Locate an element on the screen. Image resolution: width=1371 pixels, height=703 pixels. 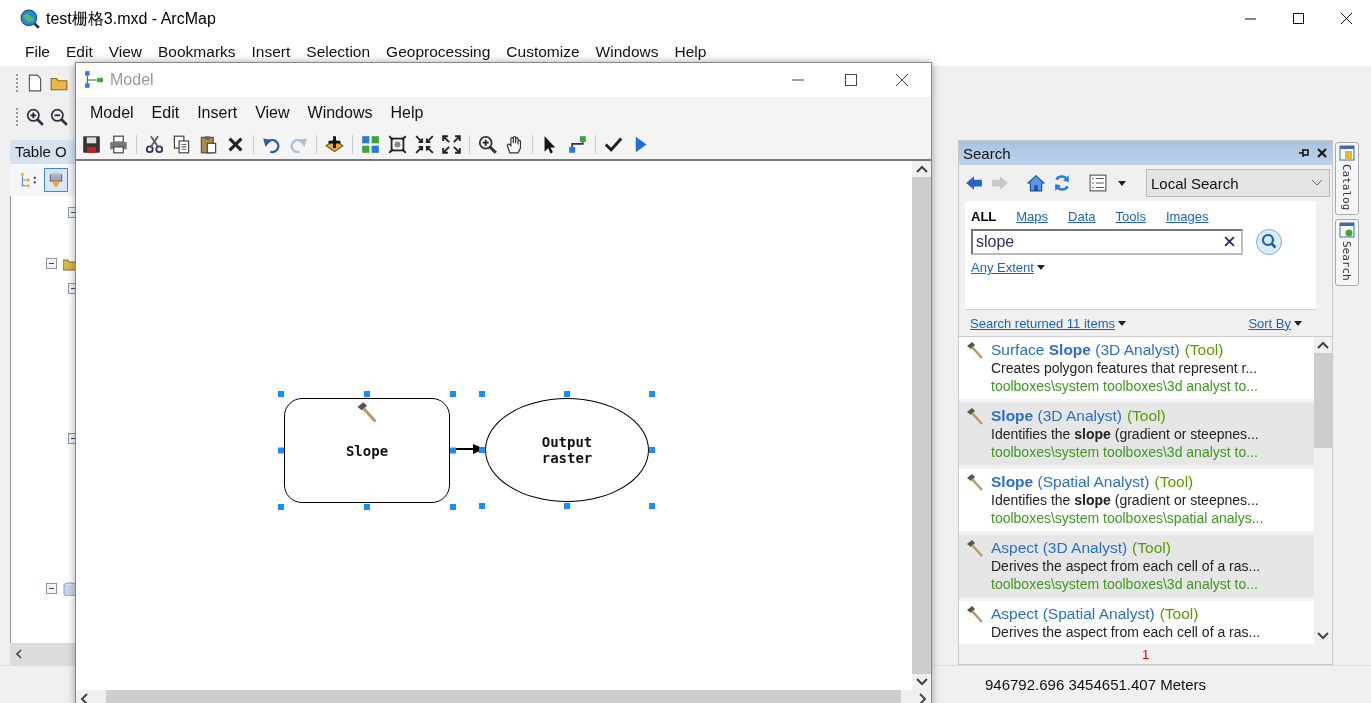
result-title: Surface Slope (3D Analyst) is located at coordinates (1085, 350).